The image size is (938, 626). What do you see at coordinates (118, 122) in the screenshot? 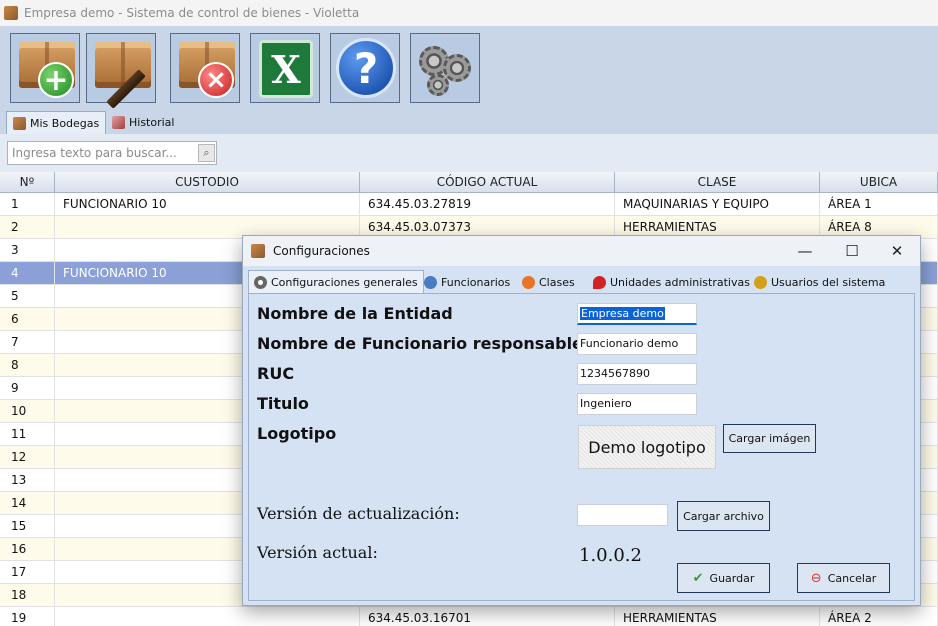
I see `history-icon` at bounding box center [118, 122].